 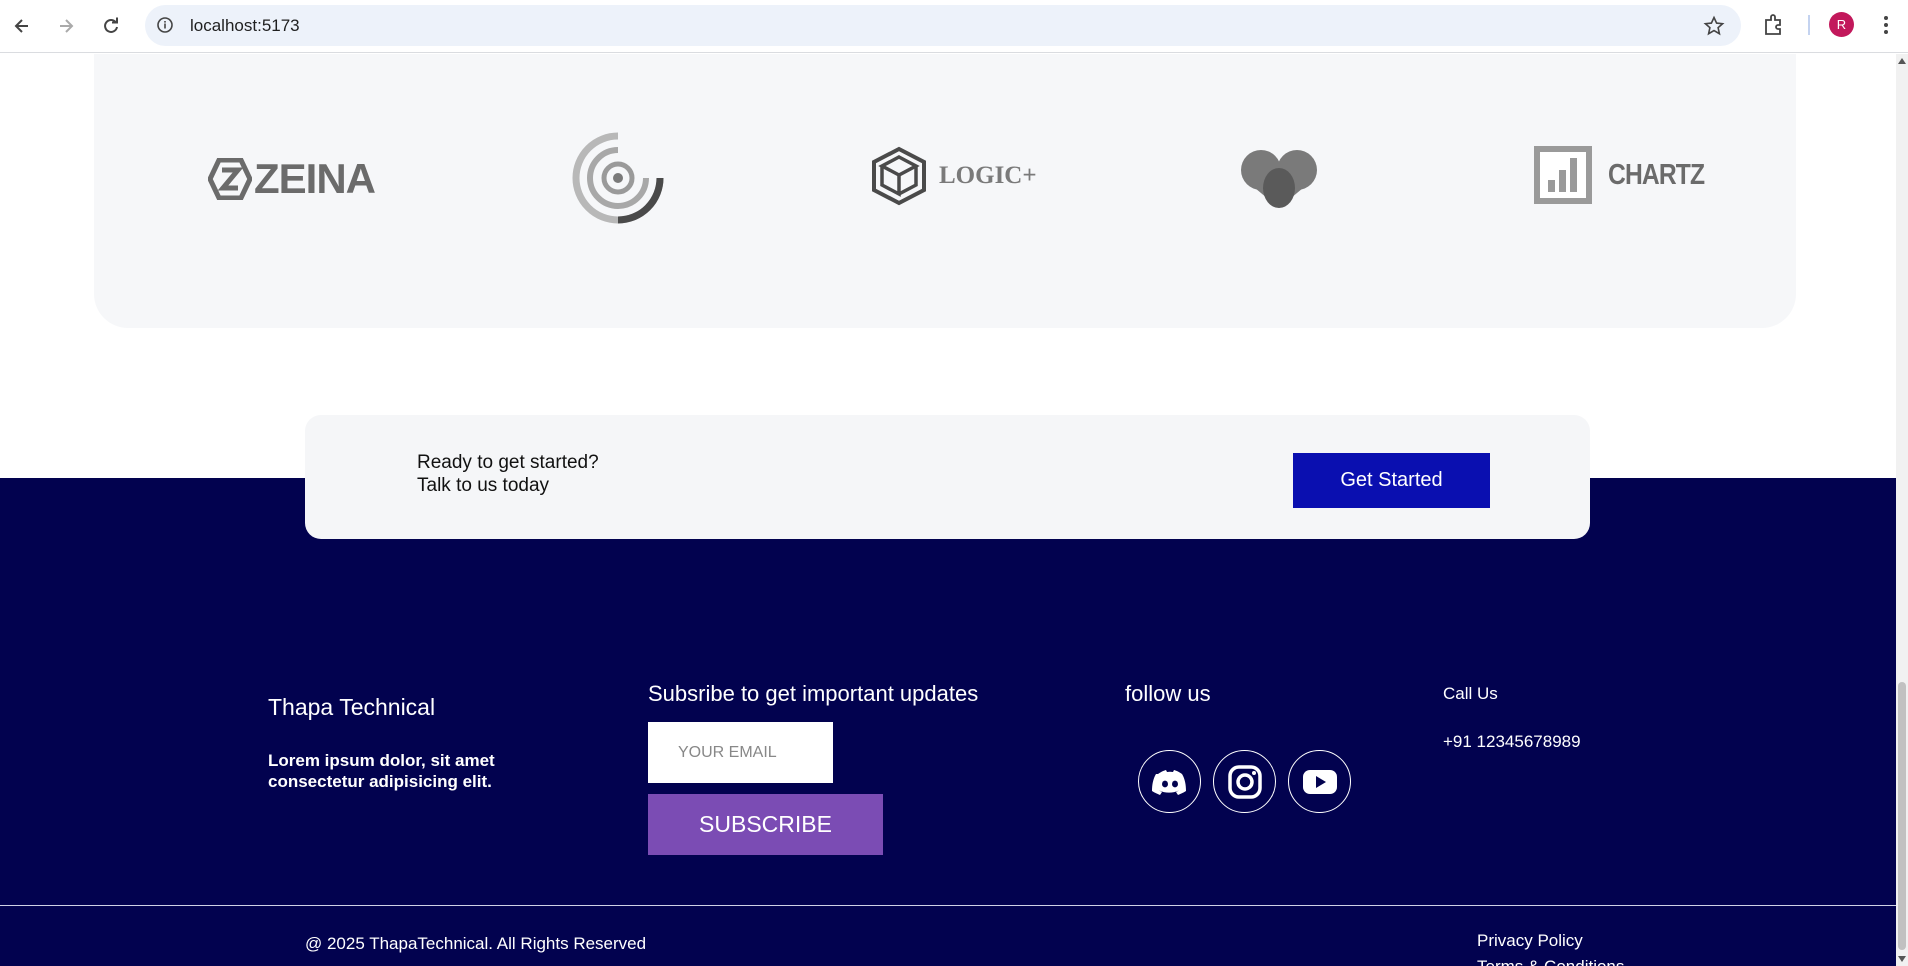 I want to click on heart-logo, so click(x=1279, y=179).